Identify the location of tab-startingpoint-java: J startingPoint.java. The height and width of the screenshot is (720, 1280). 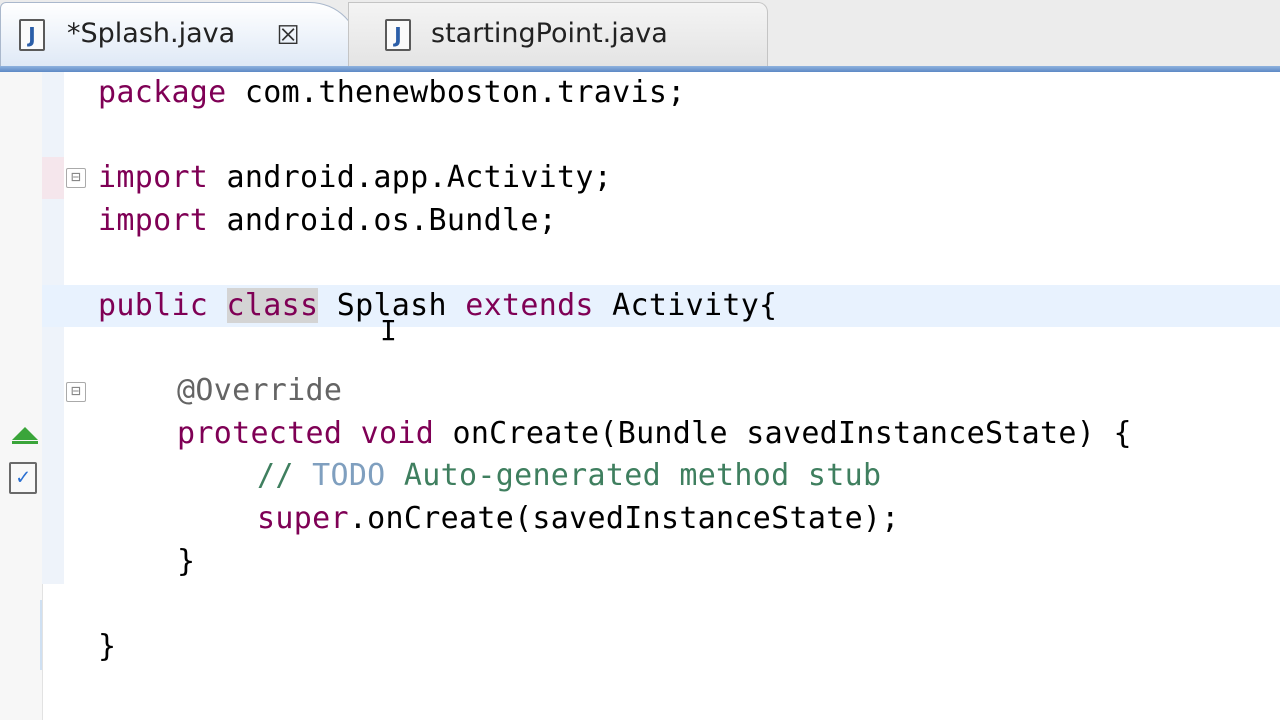
(558, 34).